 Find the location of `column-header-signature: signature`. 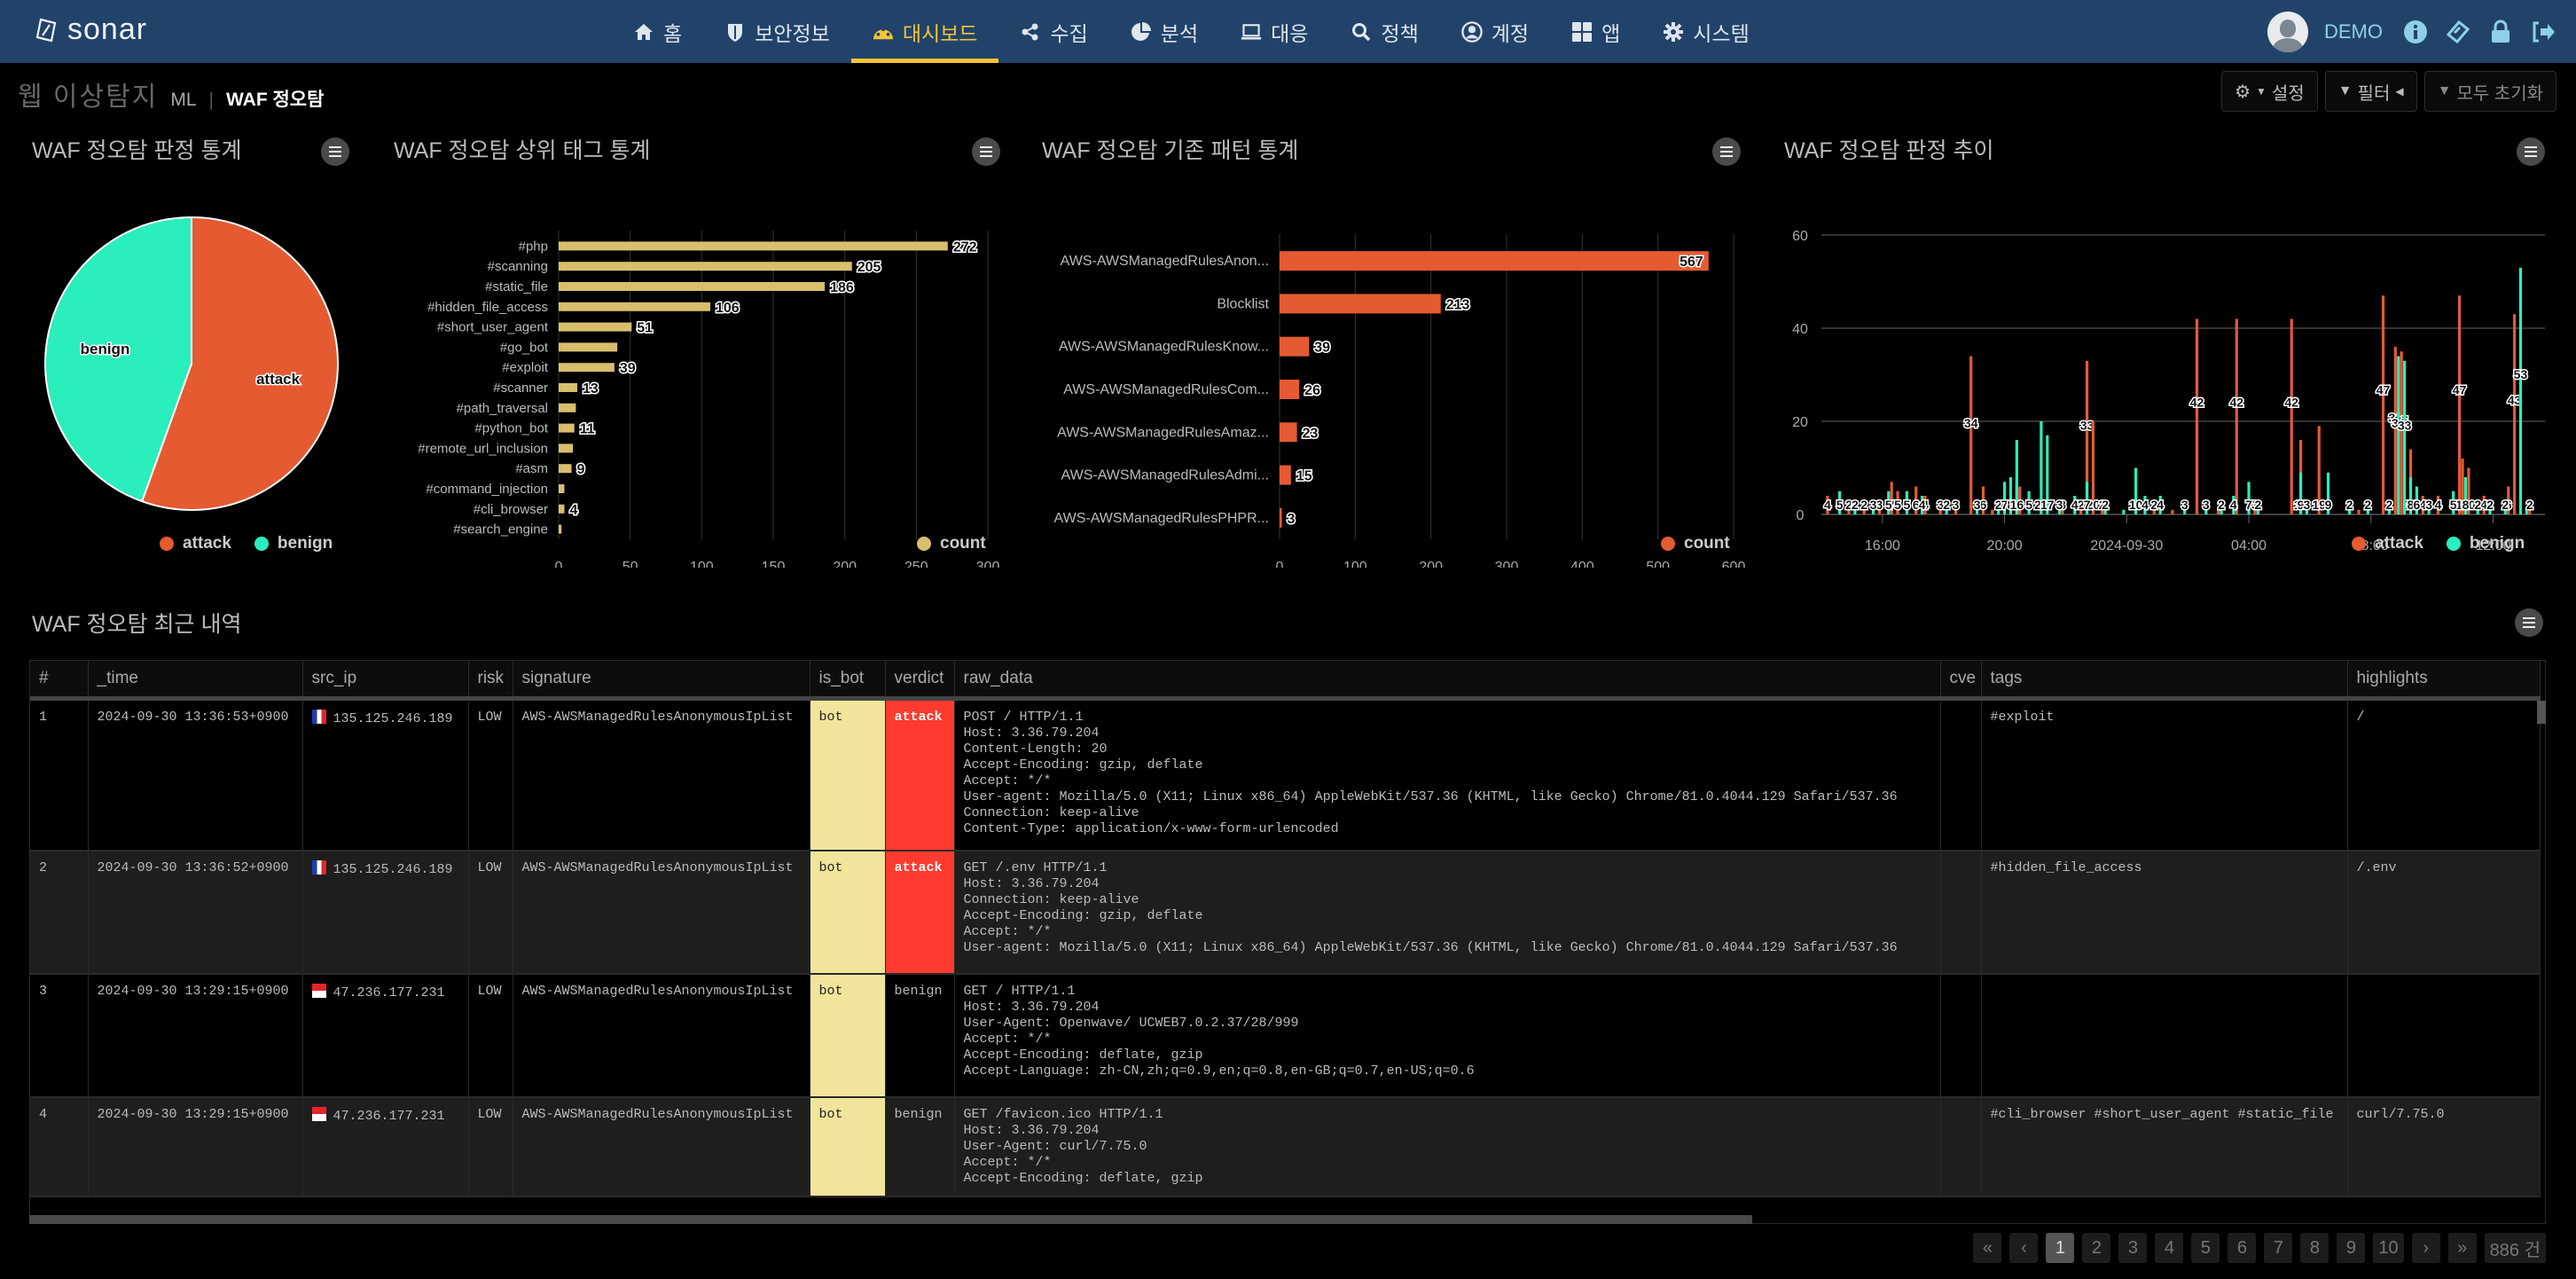

column-header-signature: signature is located at coordinates (661, 681).